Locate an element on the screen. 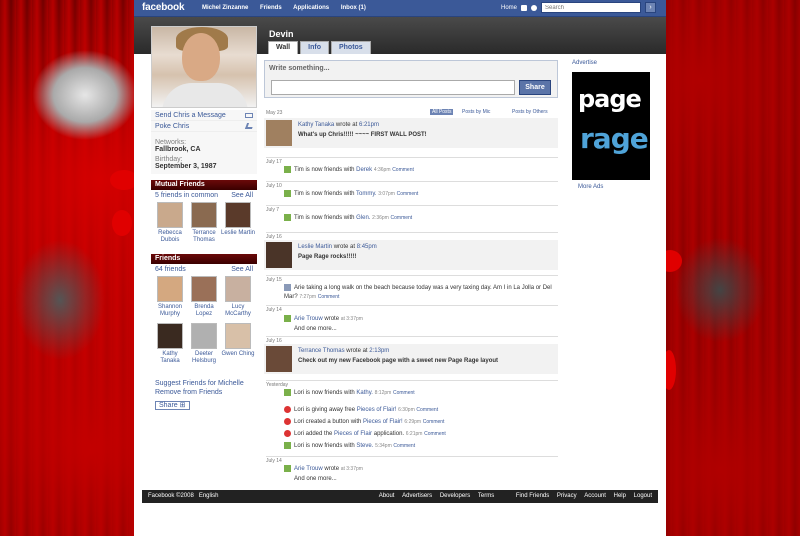  friend-tile: Leslie Martin is located at coordinates (238, 222).